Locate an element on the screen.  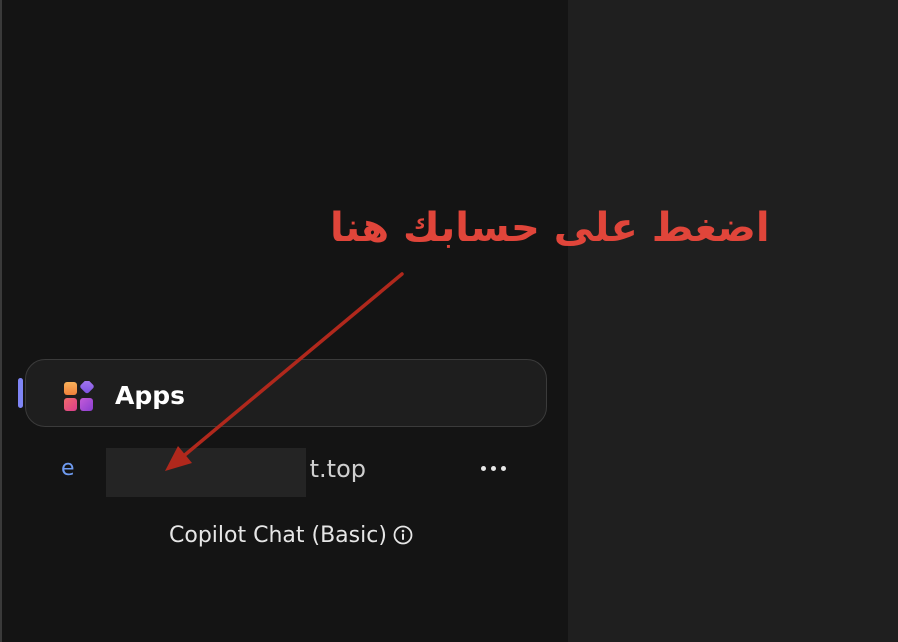
more-options-button is located at coordinates (494, 469).